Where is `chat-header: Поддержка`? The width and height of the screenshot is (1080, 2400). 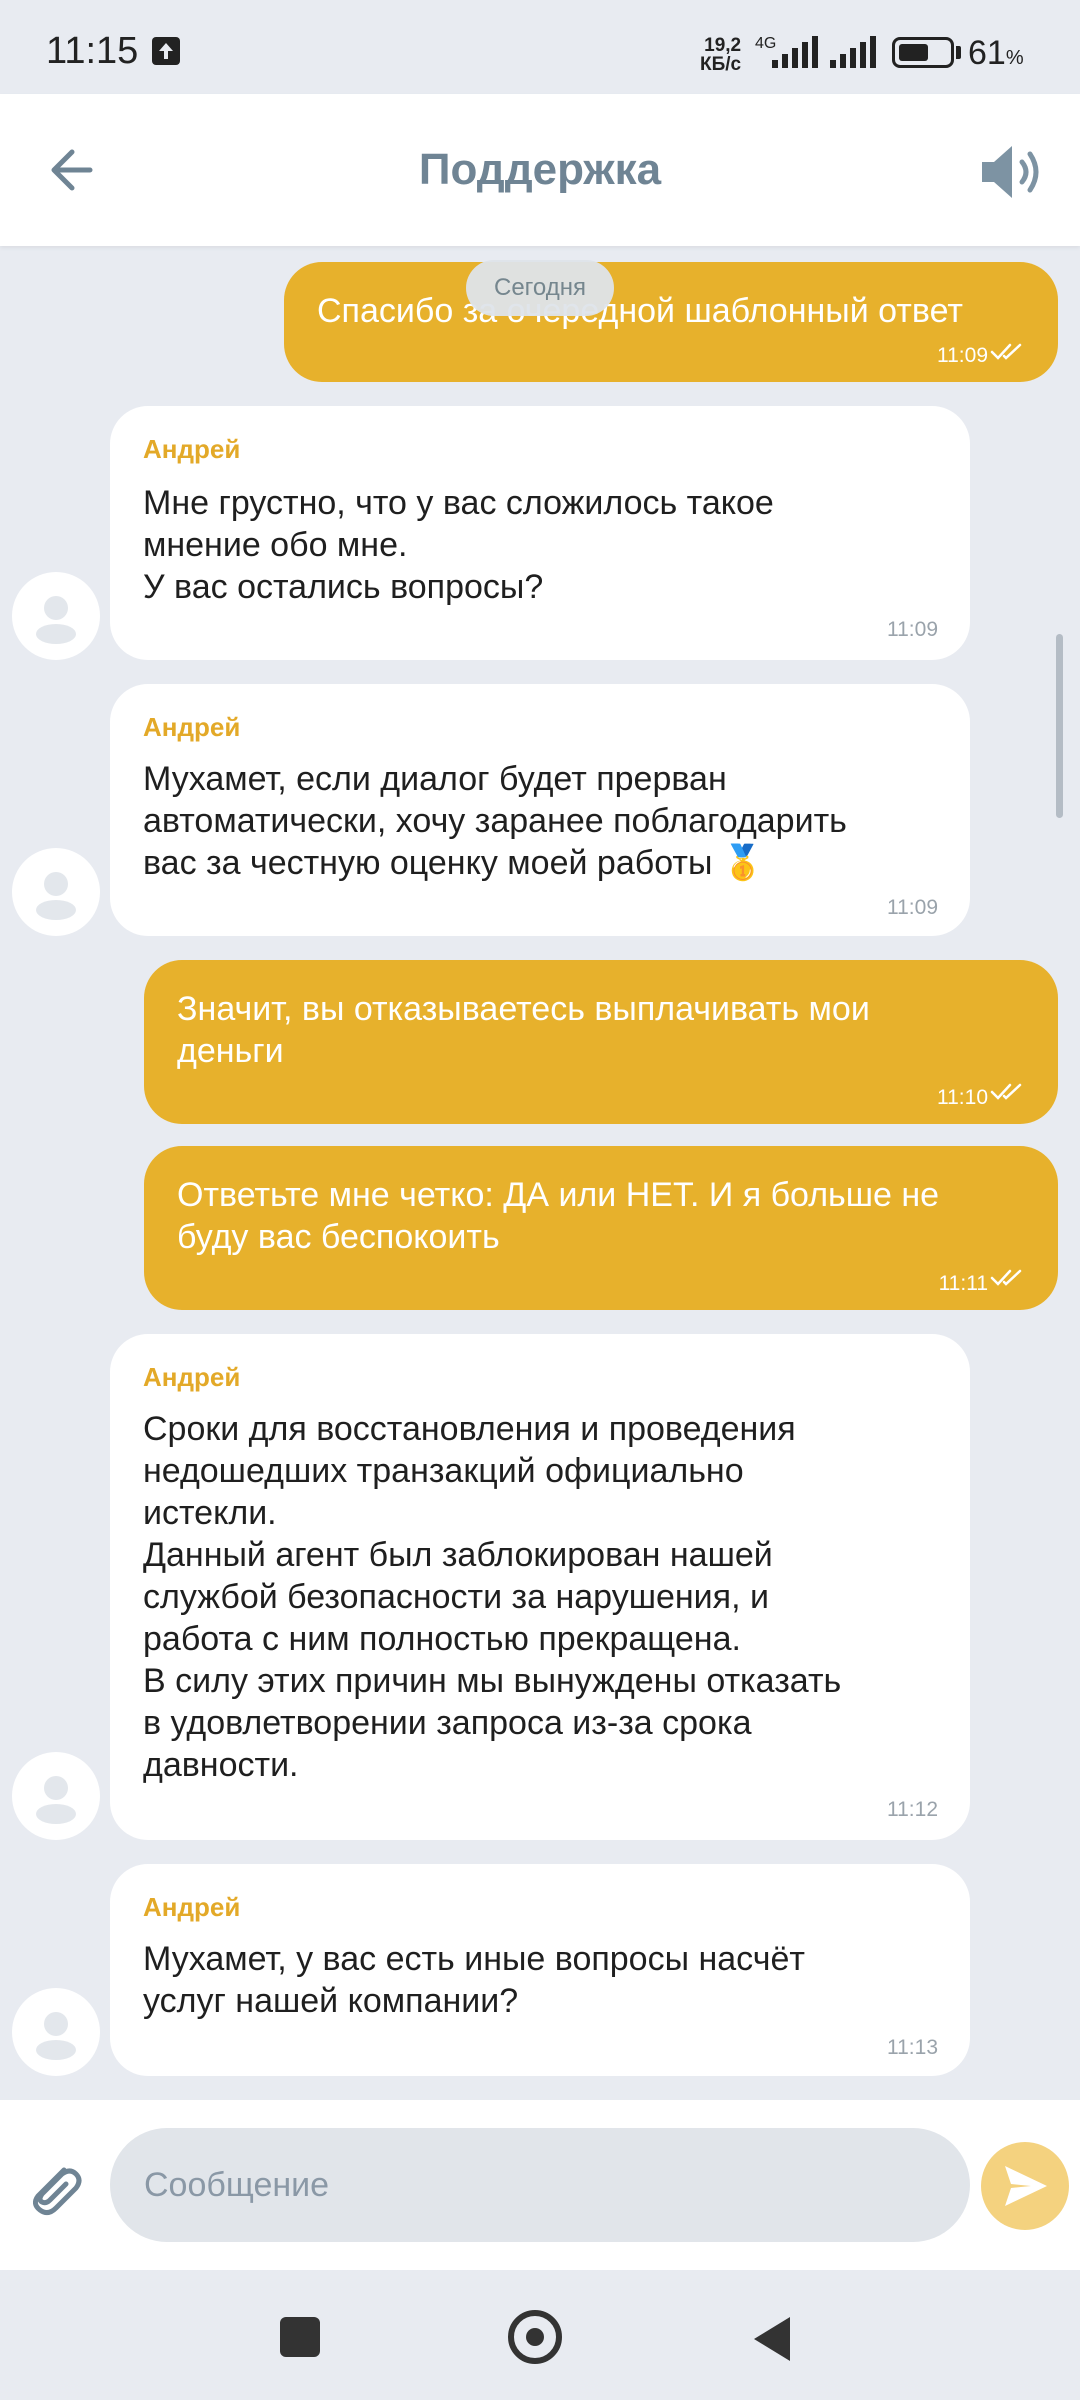
chat-header: Поддержка is located at coordinates (540, 170).